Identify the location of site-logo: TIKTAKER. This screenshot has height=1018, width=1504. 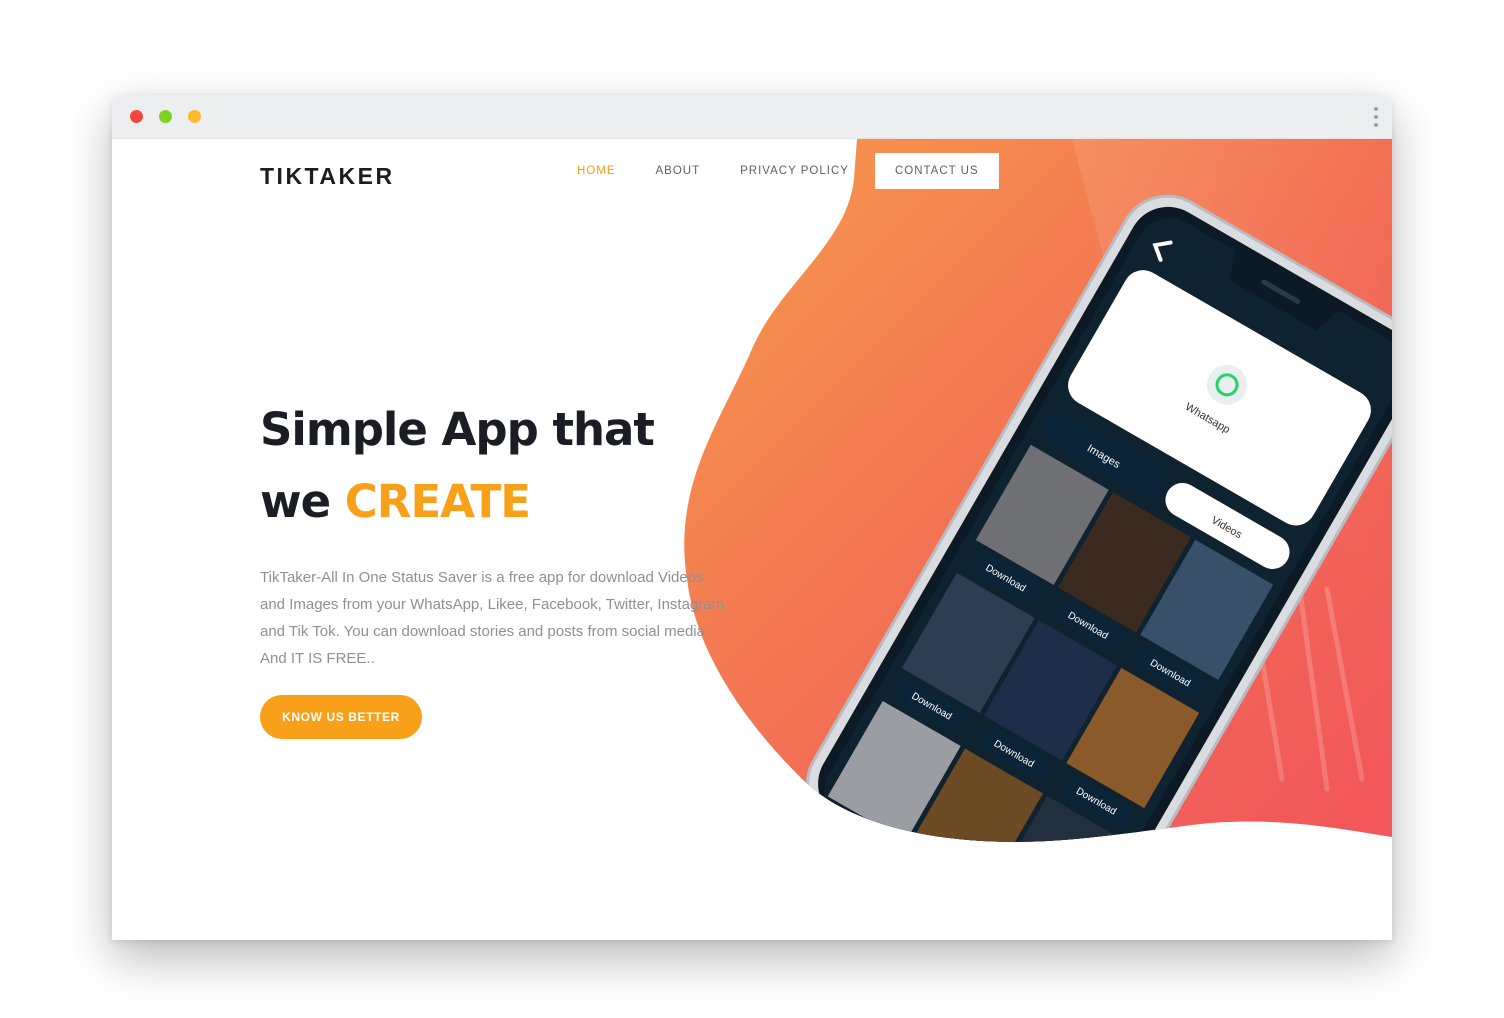
(327, 176).